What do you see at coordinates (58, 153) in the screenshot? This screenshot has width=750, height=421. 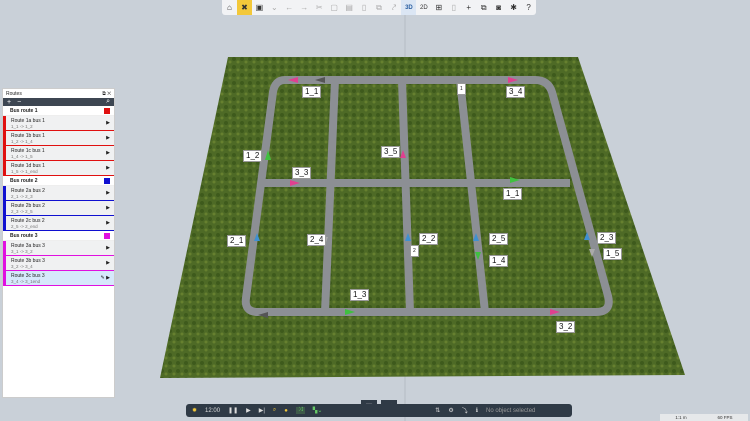 I see `route-item: Route 1c bus 1 1_4 -> 1_5 ▶` at bounding box center [58, 153].